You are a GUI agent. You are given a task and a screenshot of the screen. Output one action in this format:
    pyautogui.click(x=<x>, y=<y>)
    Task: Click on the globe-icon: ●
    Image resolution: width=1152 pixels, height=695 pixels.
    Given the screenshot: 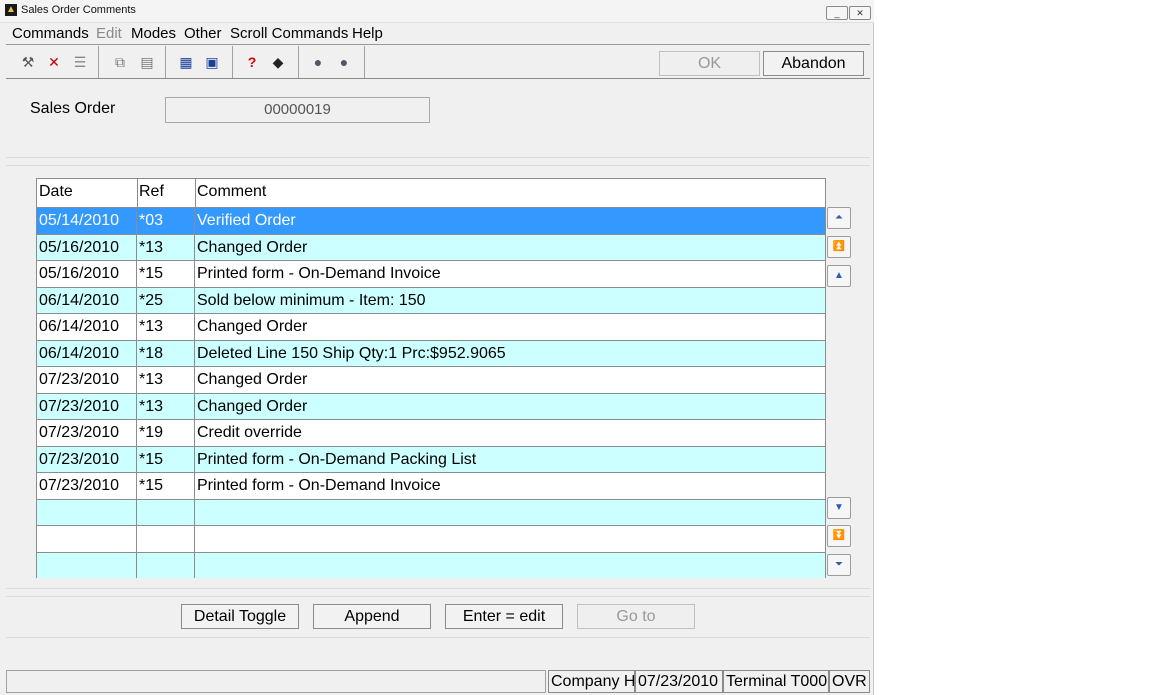 What is the action you would take?
    pyautogui.click(x=318, y=62)
    